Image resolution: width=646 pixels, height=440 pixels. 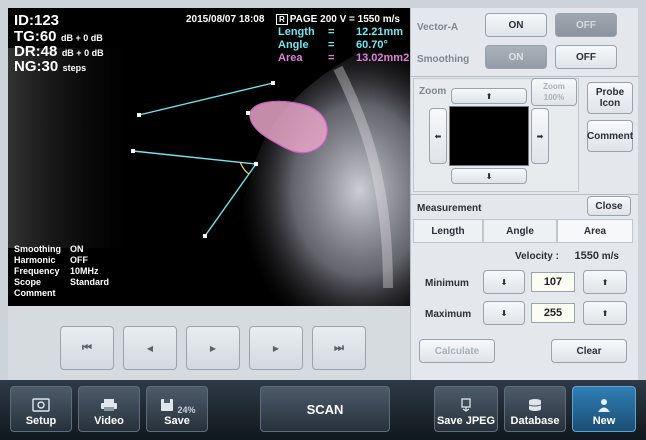 What do you see at coordinates (609, 206) in the screenshot?
I see `close-button: Close` at bounding box center [609, 206].